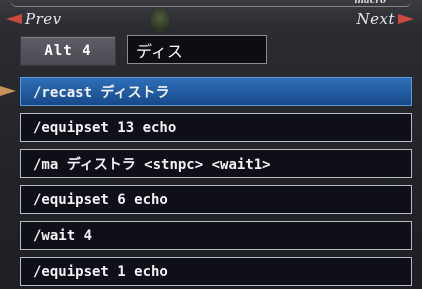 The image size is (422, 289). Describe the element at coordinates (375, 19) in the screenshot. I see `next-label: Next` at that location.